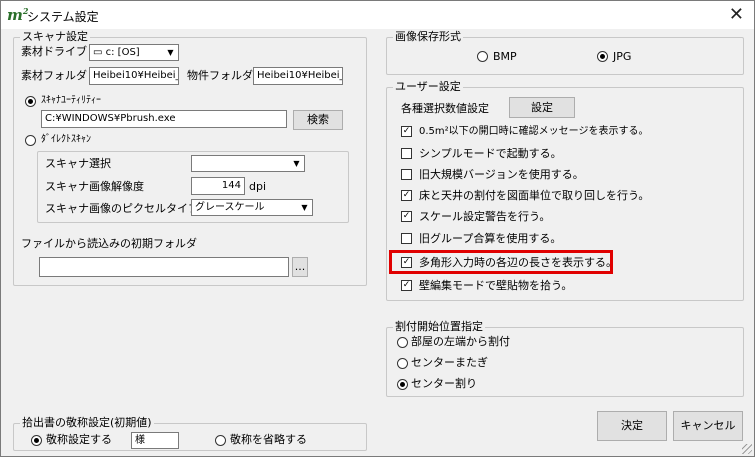 The height and width of the screenshot is (457, 755). Describe the element at coordinates (406, 285) in the screenshot. I see `check-wall-edit: ✓` at that location.